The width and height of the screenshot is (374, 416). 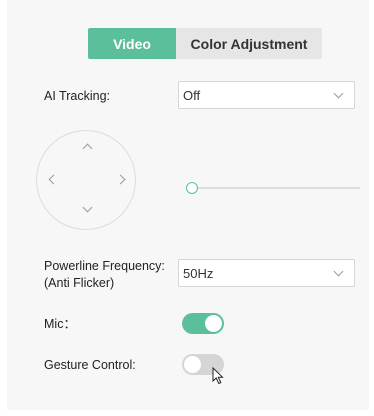 I want to click on mic-label: Mic：, so click(x=60, y=324).